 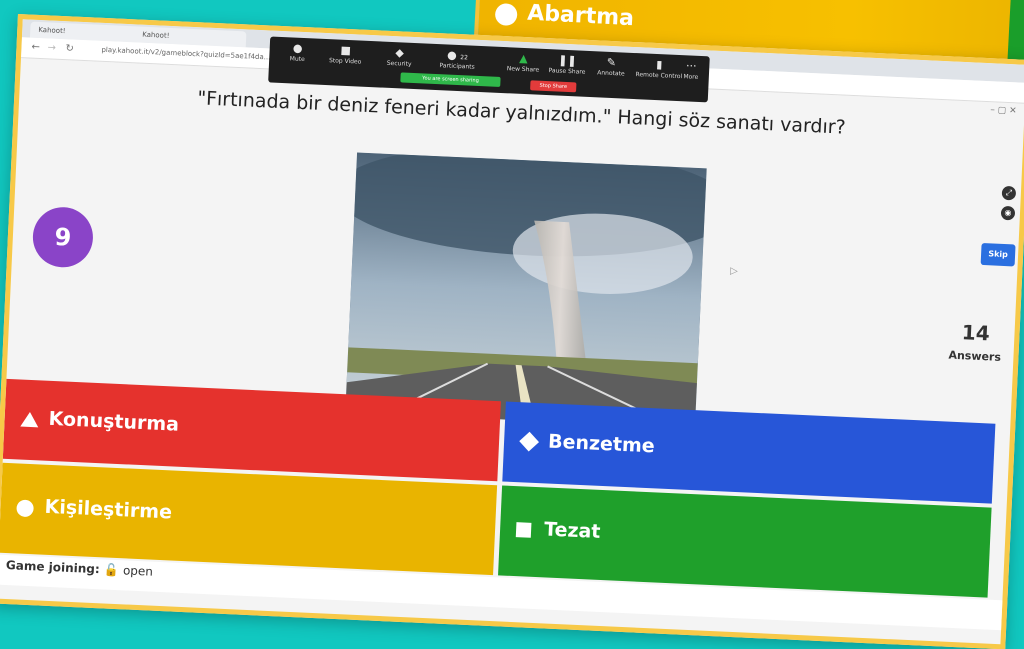 What do you see at coordinates (734, 271) in the screenshot?
I see `mouse-cursor-icon: ▷` at bounding box center [734, 271].